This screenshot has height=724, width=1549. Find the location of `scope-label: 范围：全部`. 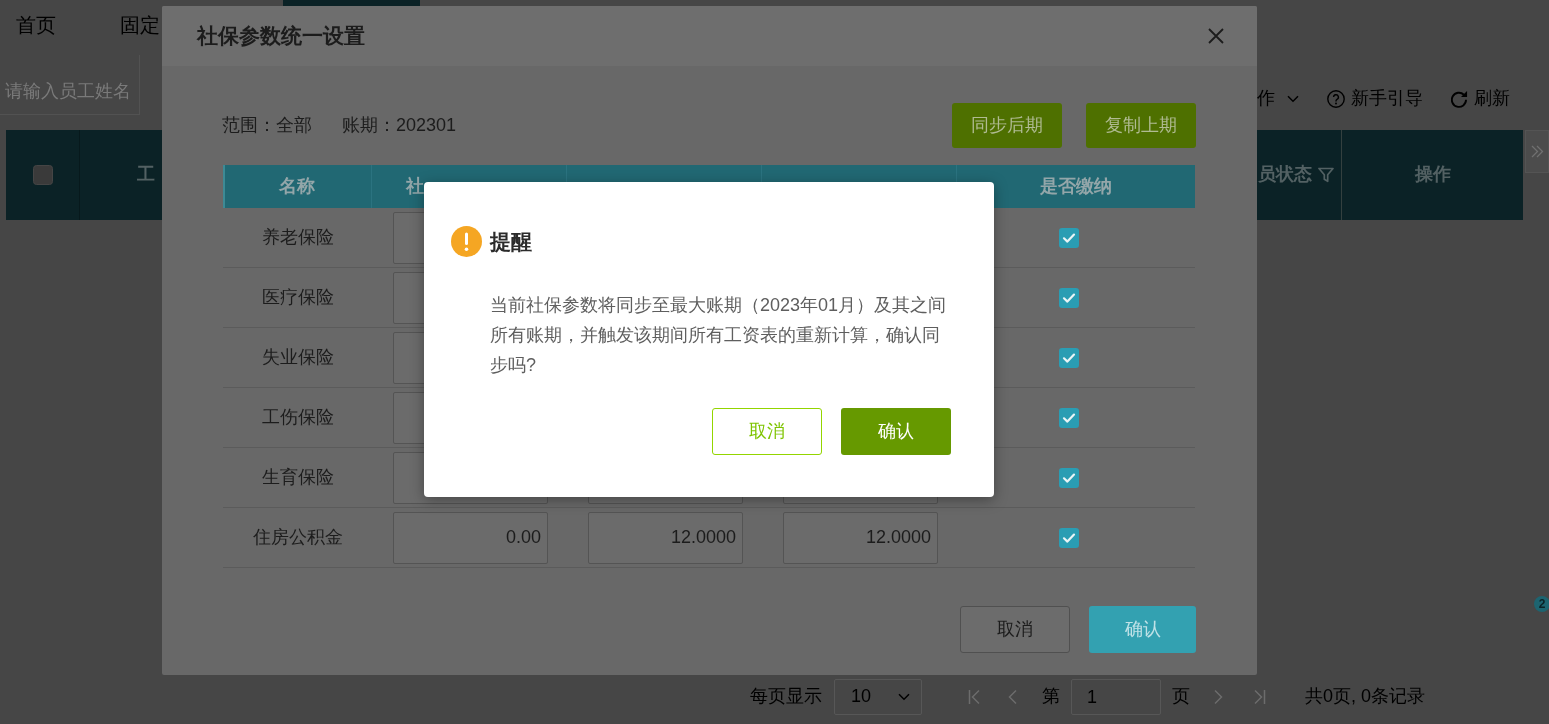

scope-label: 范围：全部 is located at coordinates (267, 125).